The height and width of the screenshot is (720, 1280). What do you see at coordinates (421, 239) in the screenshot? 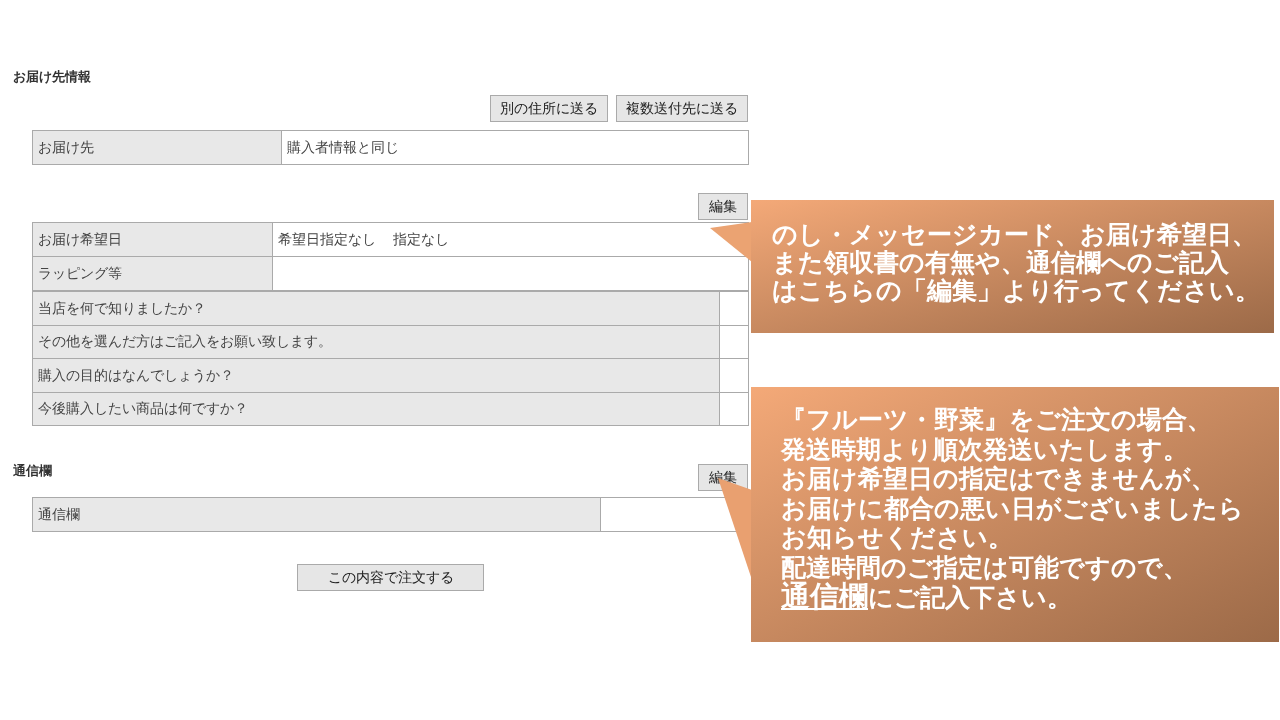
I see `cell-text: 指定なし` at bounding box center [421, 239].